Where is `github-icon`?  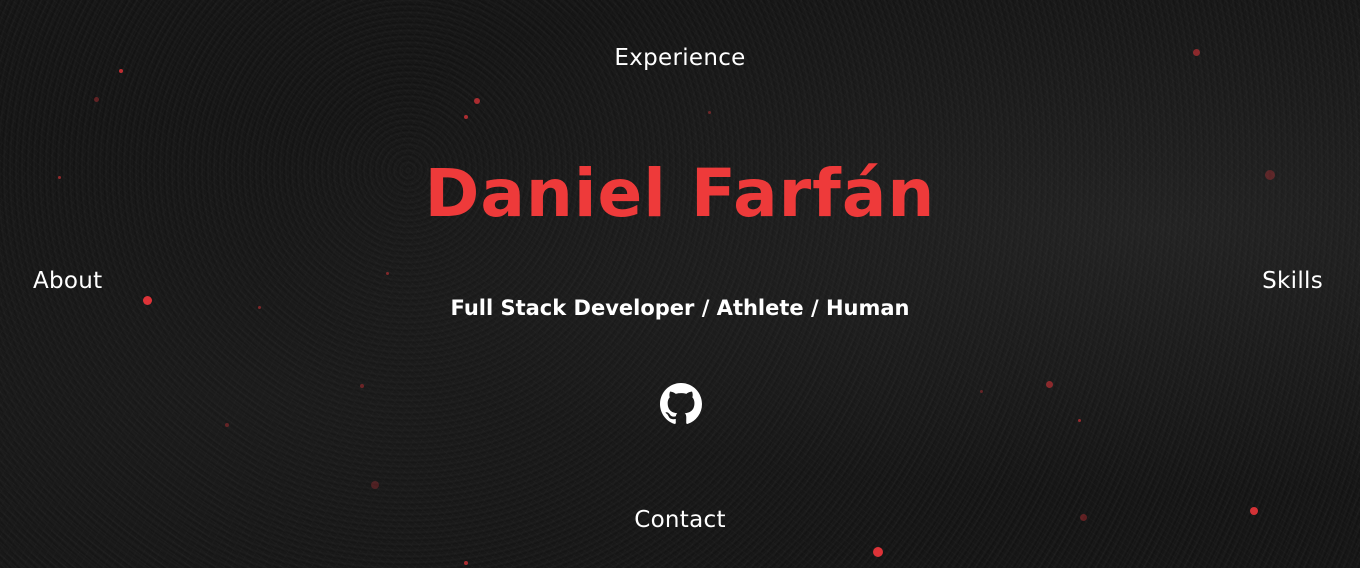
github-icon is located at coordinates (681, 403).